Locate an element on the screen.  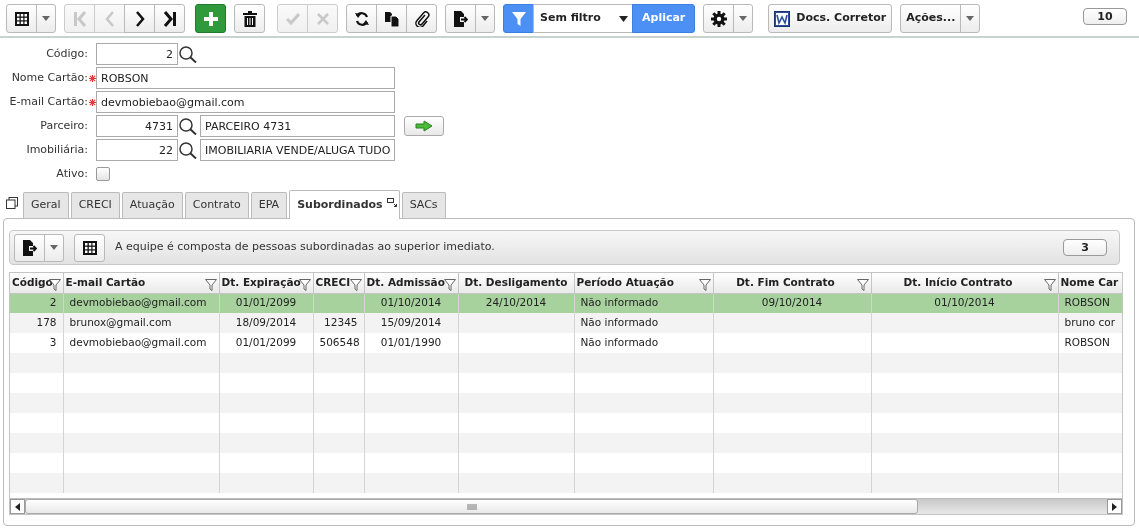
scroll-left-button is located at coordinates (17, 506).